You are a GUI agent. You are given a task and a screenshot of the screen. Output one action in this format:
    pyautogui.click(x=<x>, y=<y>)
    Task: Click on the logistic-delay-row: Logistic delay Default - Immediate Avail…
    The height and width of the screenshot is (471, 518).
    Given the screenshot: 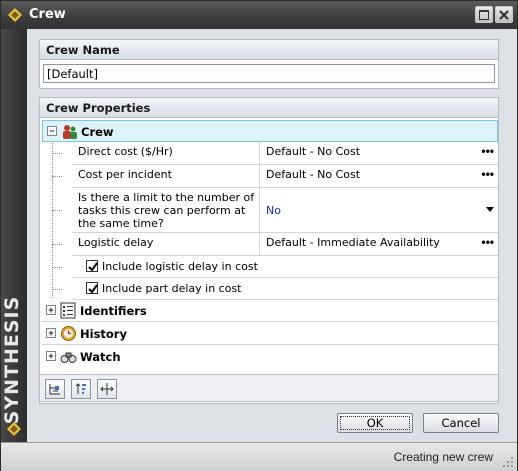 What is the action you would take?
    pyautogui.click(x=285, y=244)
    